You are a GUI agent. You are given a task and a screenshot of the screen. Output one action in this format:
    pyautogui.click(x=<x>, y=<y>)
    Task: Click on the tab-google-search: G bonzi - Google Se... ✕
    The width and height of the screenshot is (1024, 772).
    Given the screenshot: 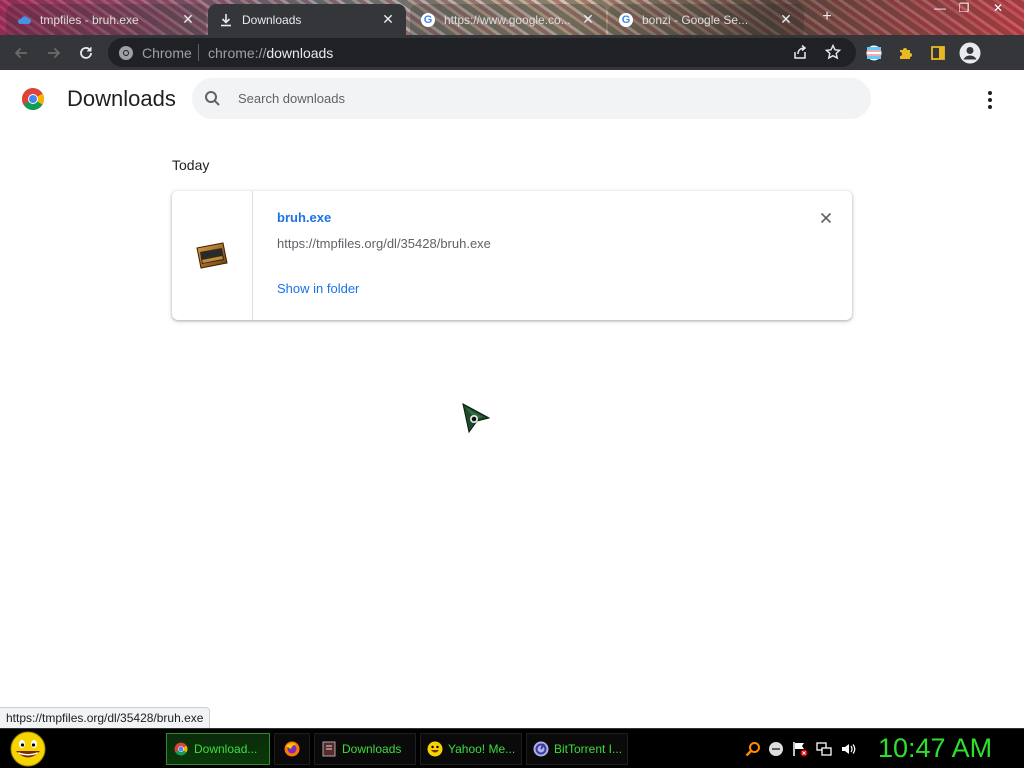 What is the action you would take?
    pyautogui.click(x=706, y=19)
    